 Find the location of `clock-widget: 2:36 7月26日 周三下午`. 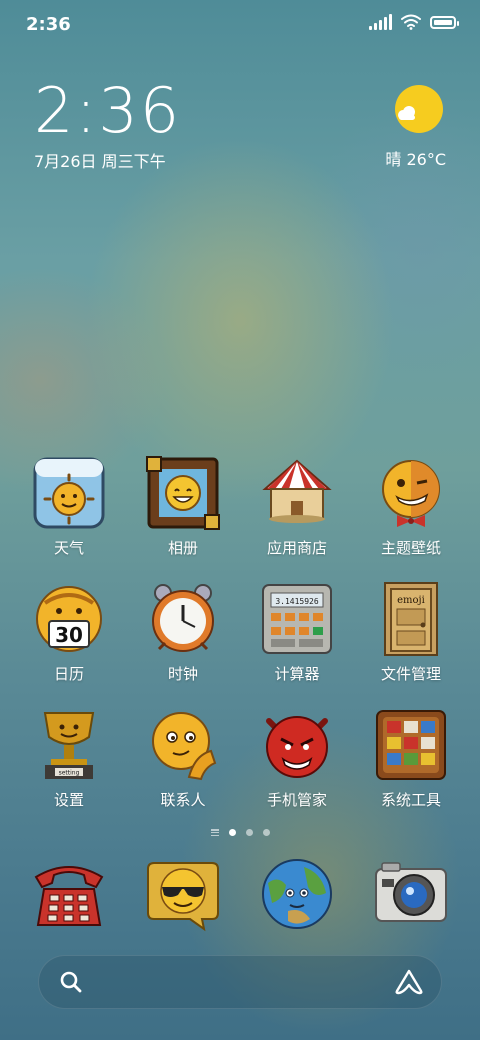

clock-widget: 2:36 7月26日 周三下午 is located at coordinates (107, 126).